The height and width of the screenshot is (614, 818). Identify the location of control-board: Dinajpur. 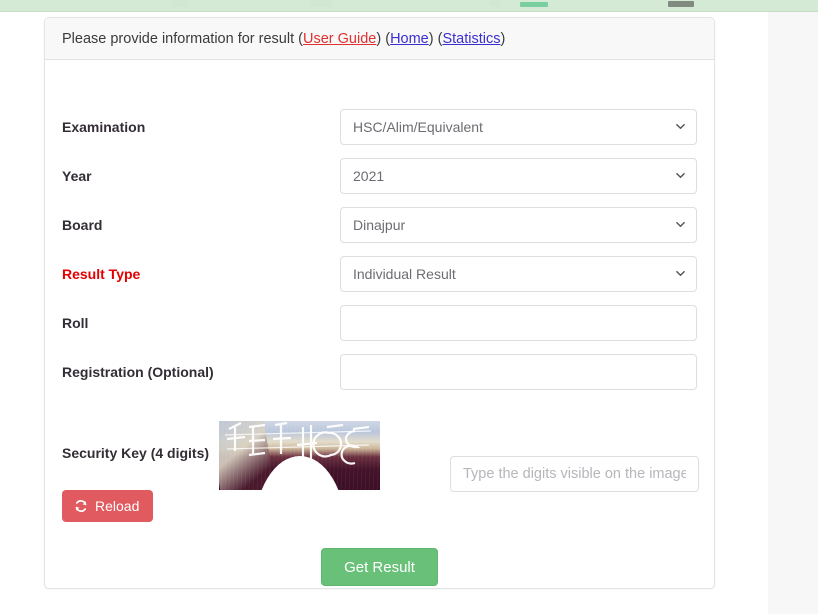
(518, 225).